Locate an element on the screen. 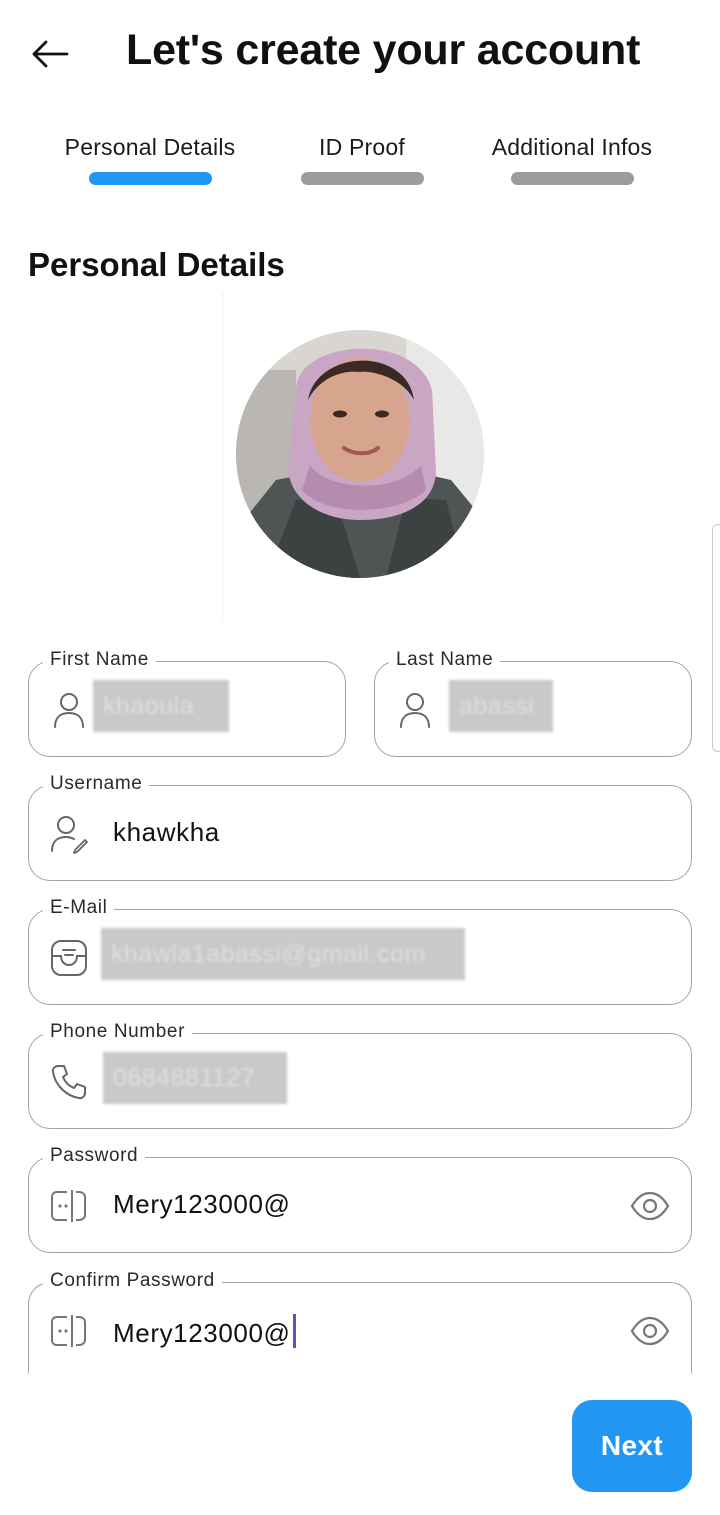 This screenshot has height=1515, width=720. step-label: Personal Details is located at coordinates (150, 147).